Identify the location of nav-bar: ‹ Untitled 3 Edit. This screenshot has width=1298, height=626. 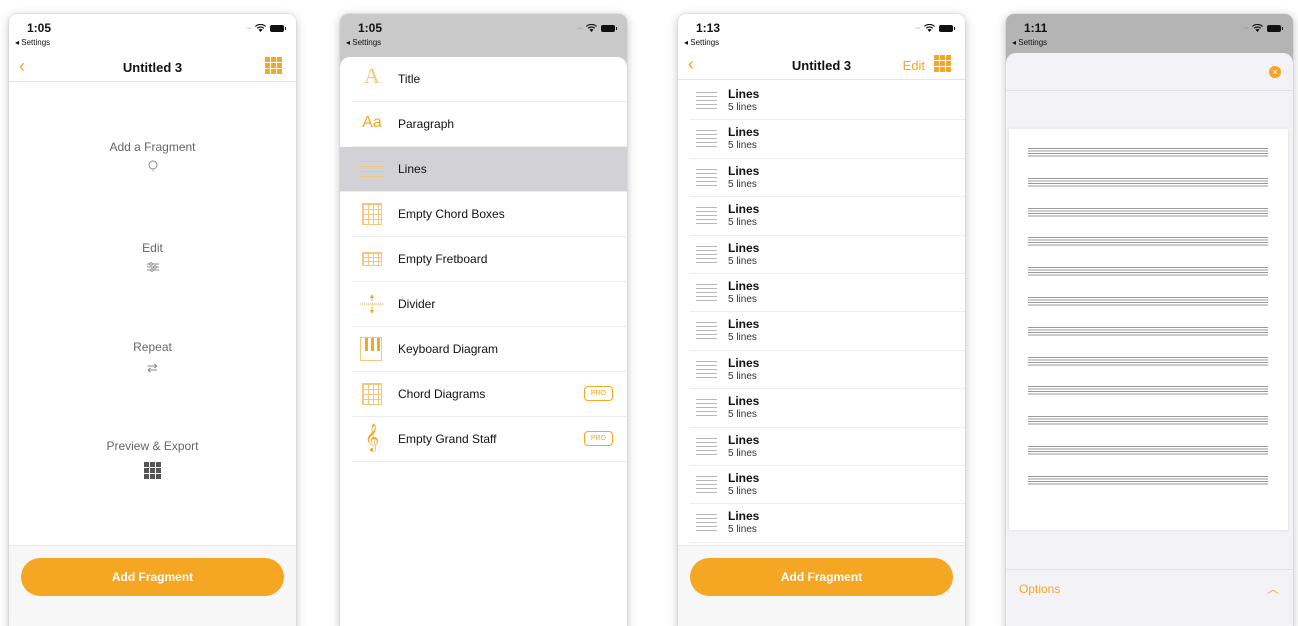
(821, 66).